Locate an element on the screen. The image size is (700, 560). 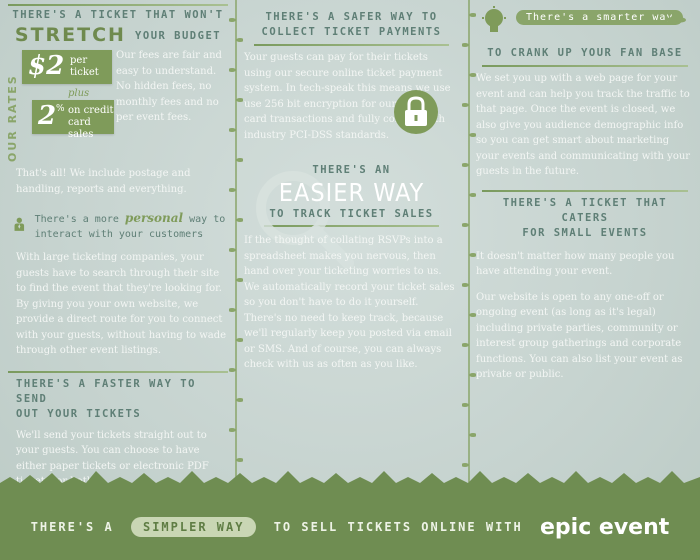
on-credit-label: on credit card sales is located at coordinates (91, 122).